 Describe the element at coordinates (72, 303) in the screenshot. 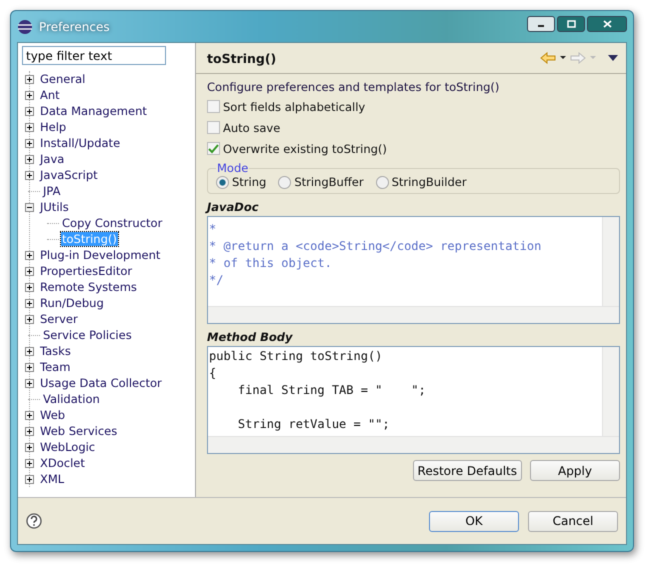

I see `tree-item: Run/Debug` at that location.